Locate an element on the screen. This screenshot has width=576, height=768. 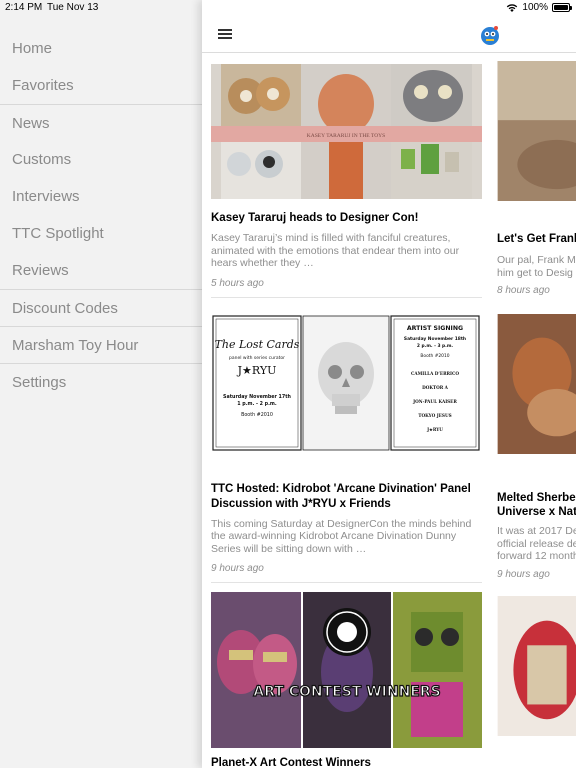
article-excerpt-line: Our pal, Frank M is located at coordinates (536, 260).